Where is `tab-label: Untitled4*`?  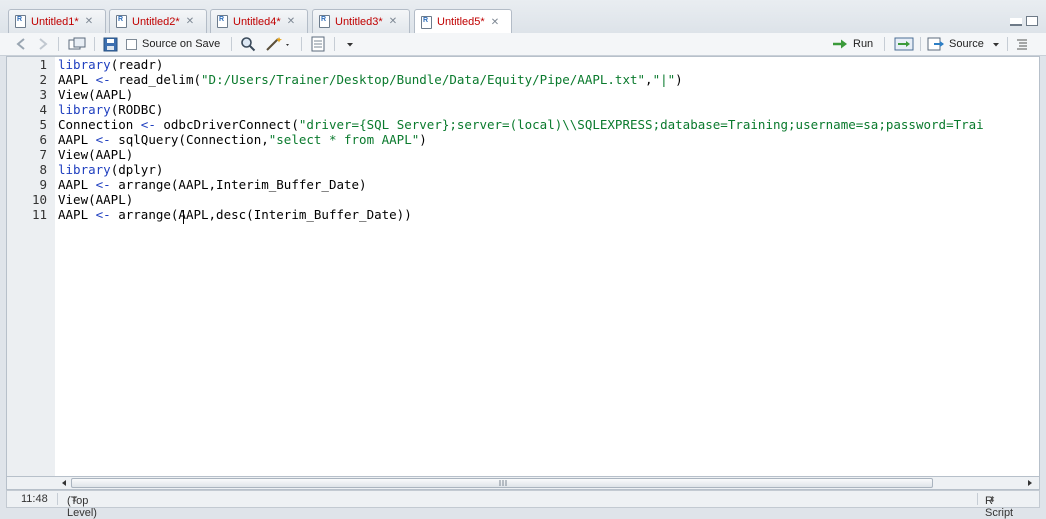
tab-label: Untitled4* is located at coordinates (257, 21).